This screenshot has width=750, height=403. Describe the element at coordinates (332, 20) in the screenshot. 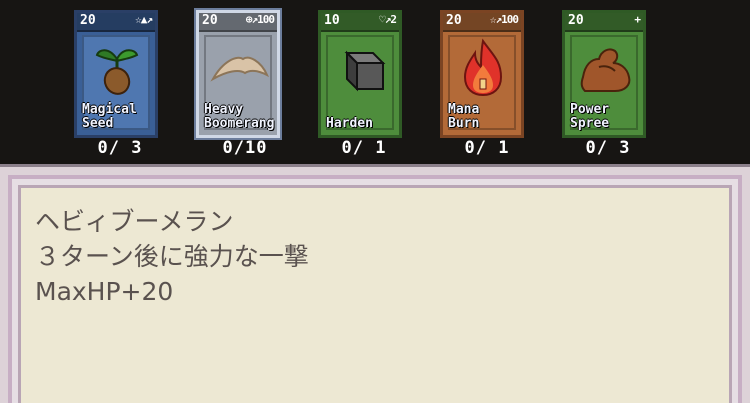

I see `card-cost: 10` at that location.